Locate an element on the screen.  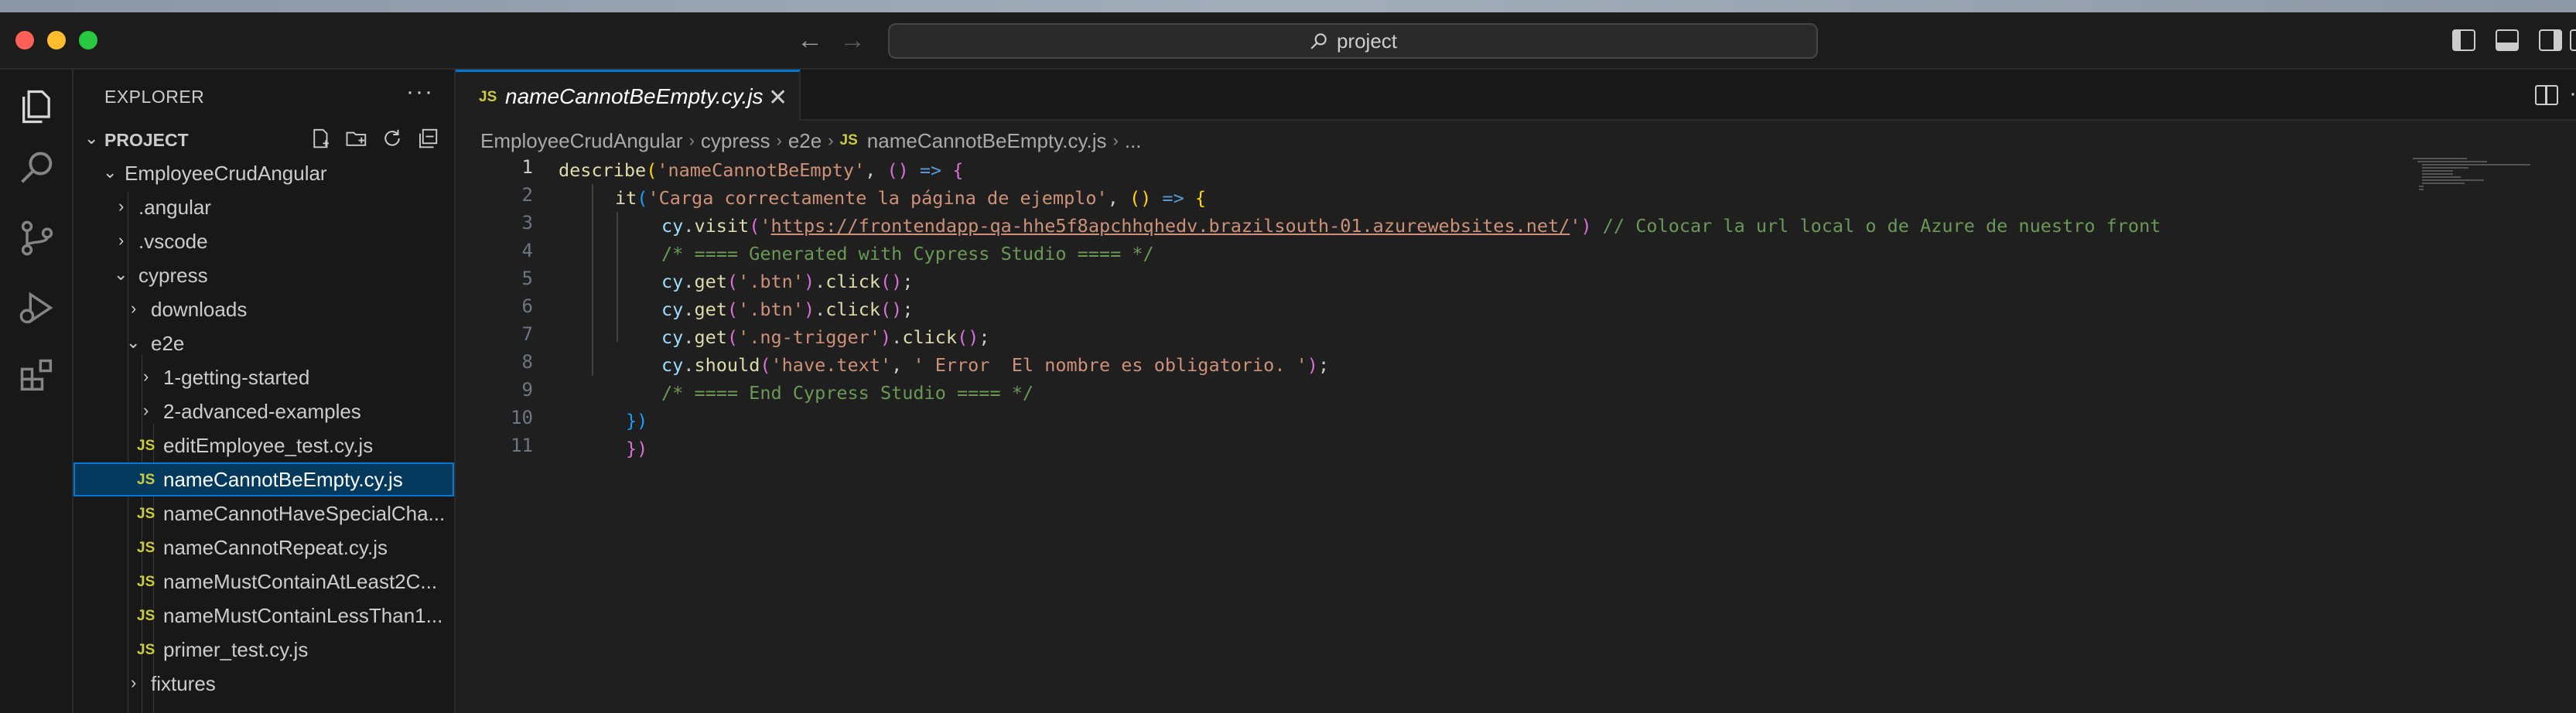
tree-folder-vscode: › .vscode is located at coordinates (263, 241).